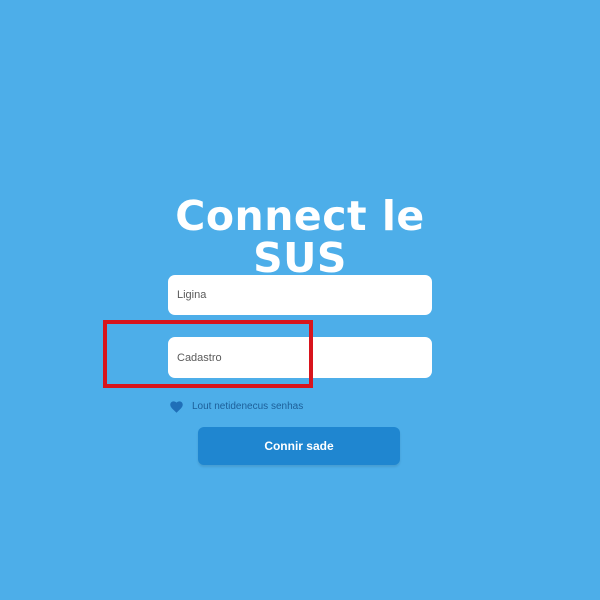 Image resolution: width=600 pixels, height=600 pixels. Describe the element at coordinates (248, 406) in the screenshot. I see `remember-passwords-label: Lout netidenecus senhas` at that location.